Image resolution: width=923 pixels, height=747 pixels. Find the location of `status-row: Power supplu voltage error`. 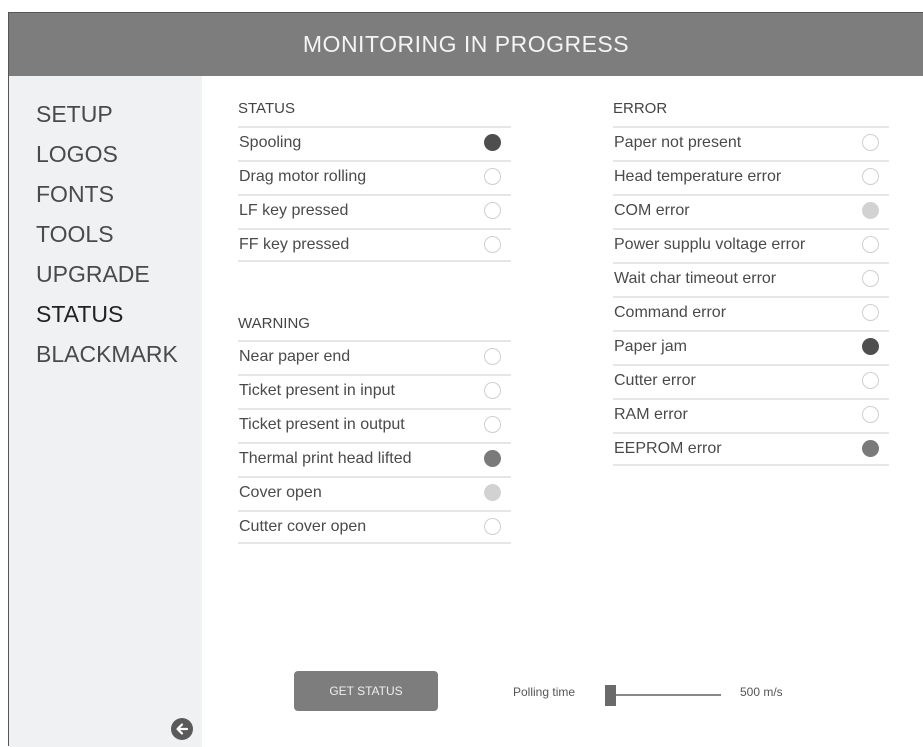

status-row: Power supplu voltage error is located at coordinates (751, 245).